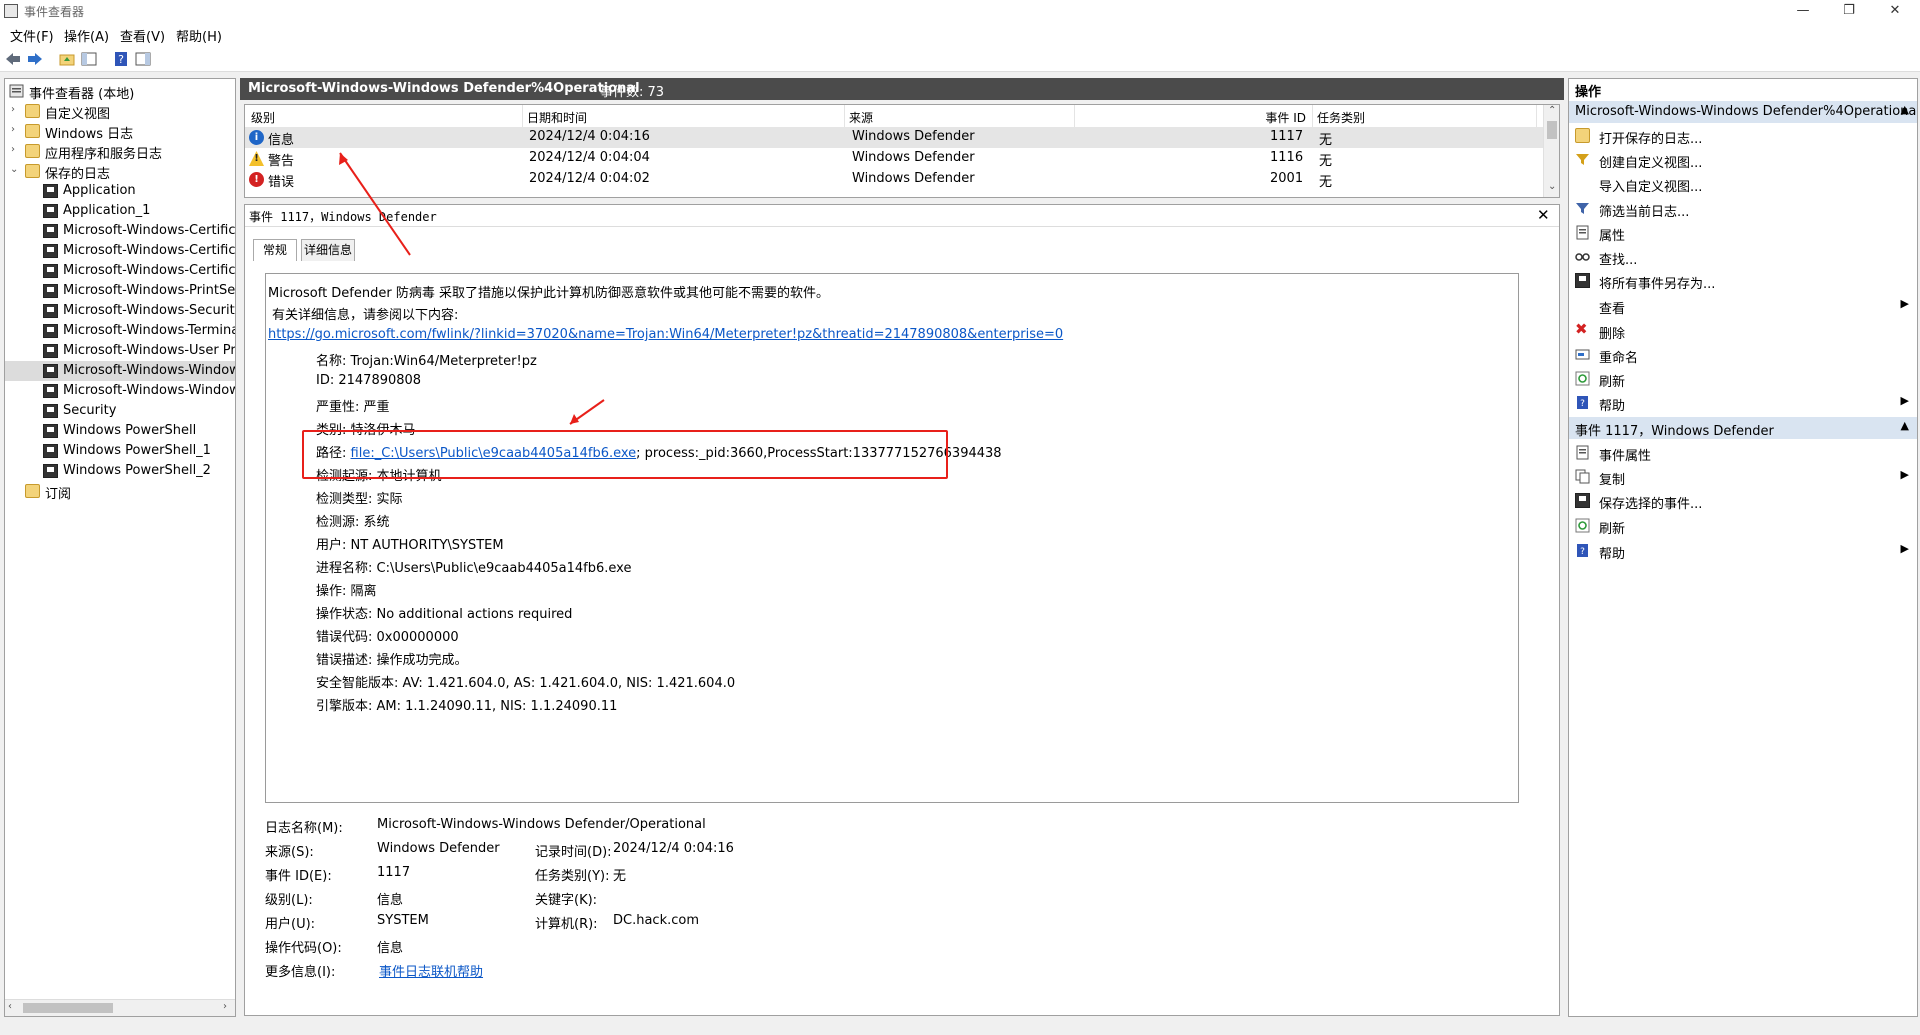  What do you see at coordinates (10, 1006) in the screenshot?
I see `scroll-left-icon: ‹` at bounding box center [10, 1006].